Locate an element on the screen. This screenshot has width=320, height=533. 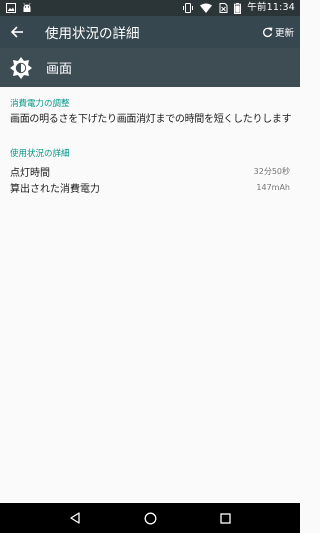
usage-row-label: 点灯時間 is located at coordinates (30, 173).